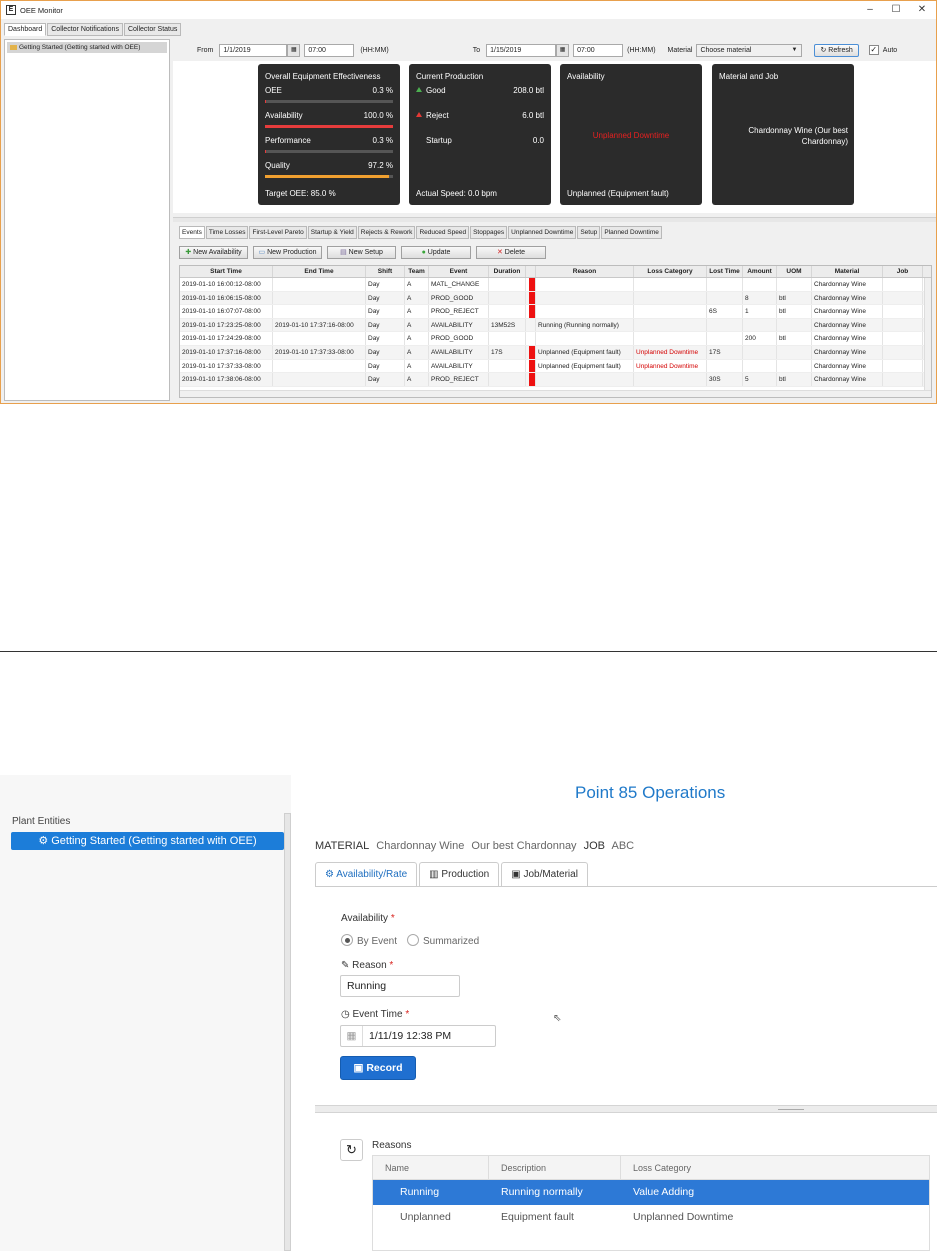  Describe the element at coordinates (537, 1217) in the screenshot. I see `reason-description: Equipment fault` at that location.